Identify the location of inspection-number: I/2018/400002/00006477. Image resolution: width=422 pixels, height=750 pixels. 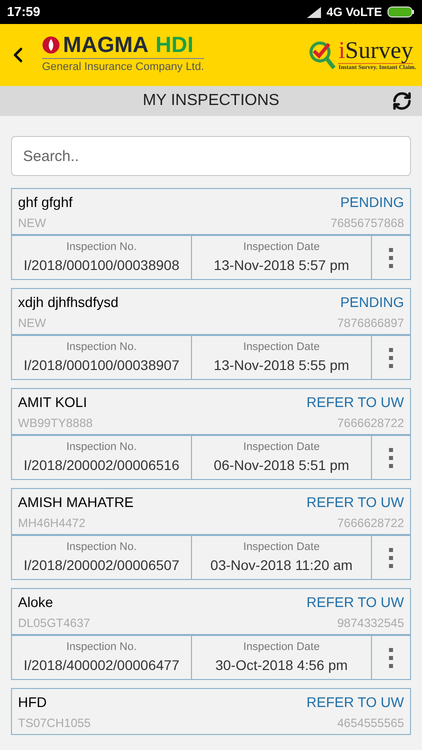
(102, 666).